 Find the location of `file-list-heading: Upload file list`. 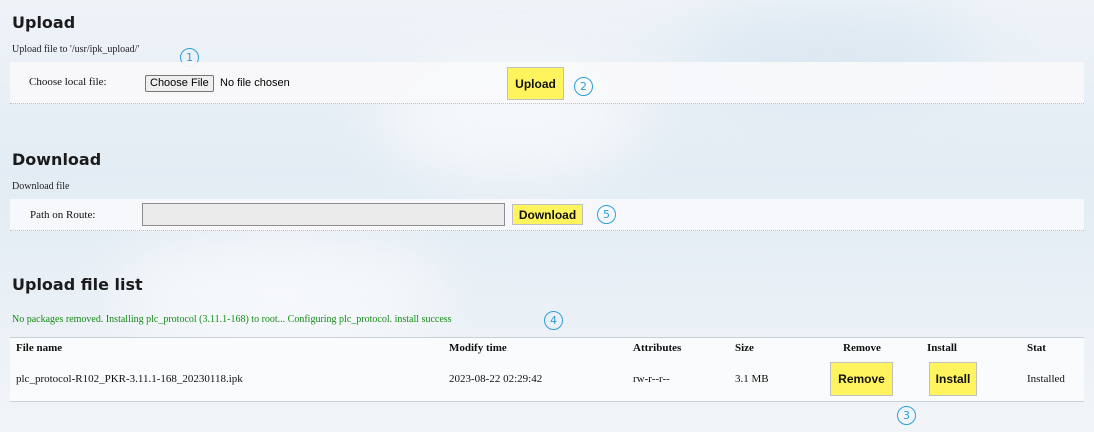

file-list-heading: Upload file list is located at coordinates (77, 284).